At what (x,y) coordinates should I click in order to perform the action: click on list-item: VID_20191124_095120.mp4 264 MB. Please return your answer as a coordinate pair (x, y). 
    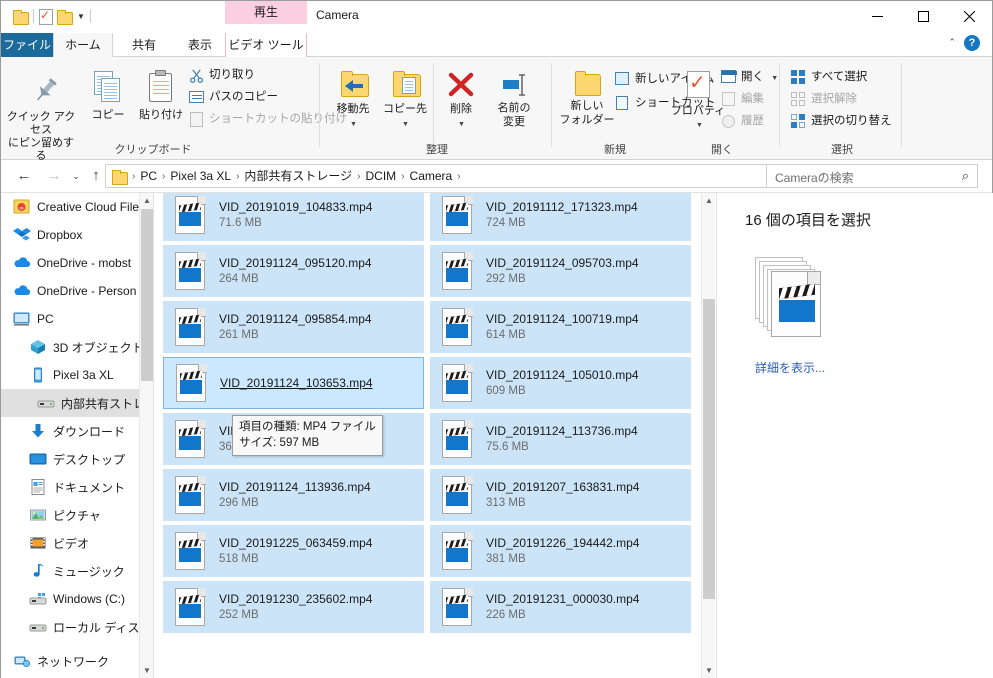
    Looking at the image, I should click on (293, 271).